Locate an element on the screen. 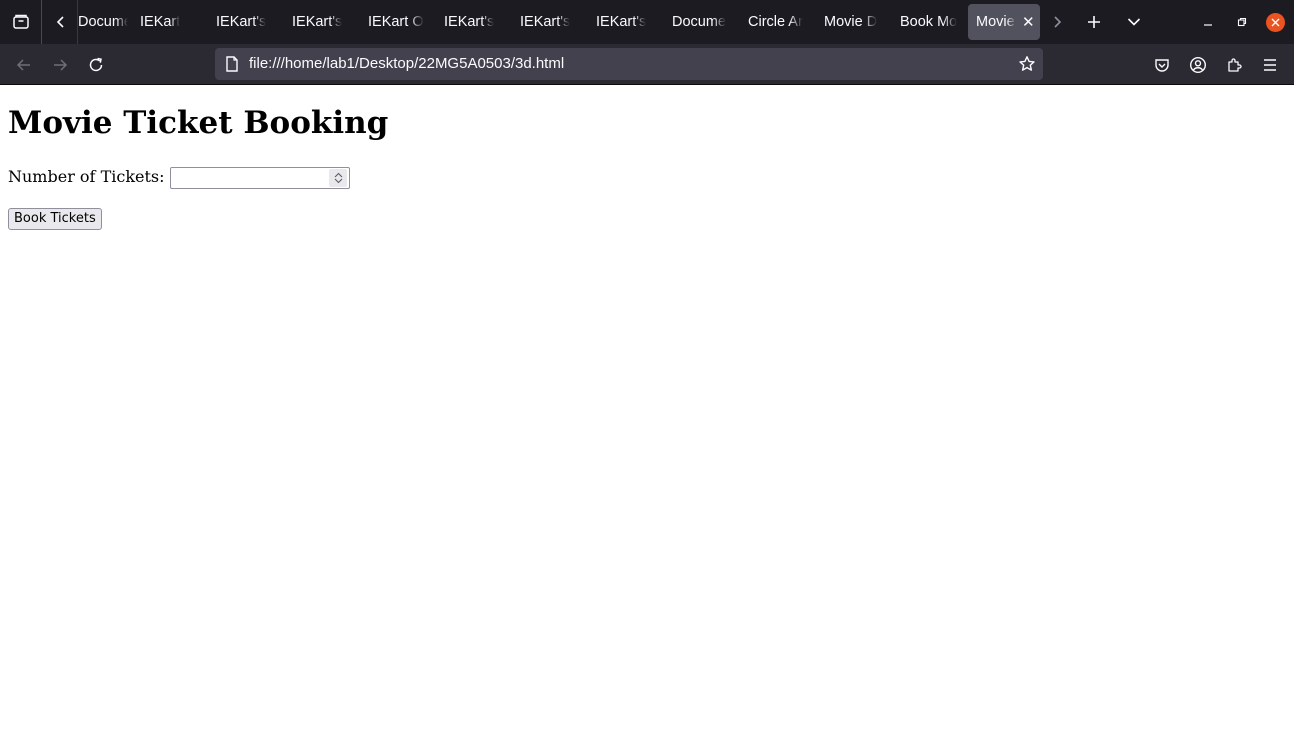  forward-button is located at coordinates (60, 65).